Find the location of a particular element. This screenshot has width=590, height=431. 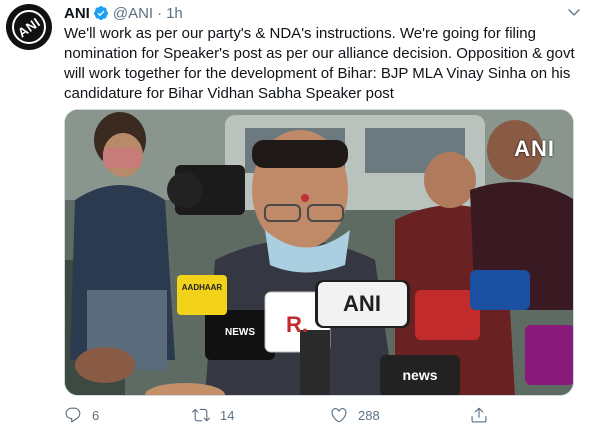

tweet-timestamp: 1h is located at coordinates (174, 13).